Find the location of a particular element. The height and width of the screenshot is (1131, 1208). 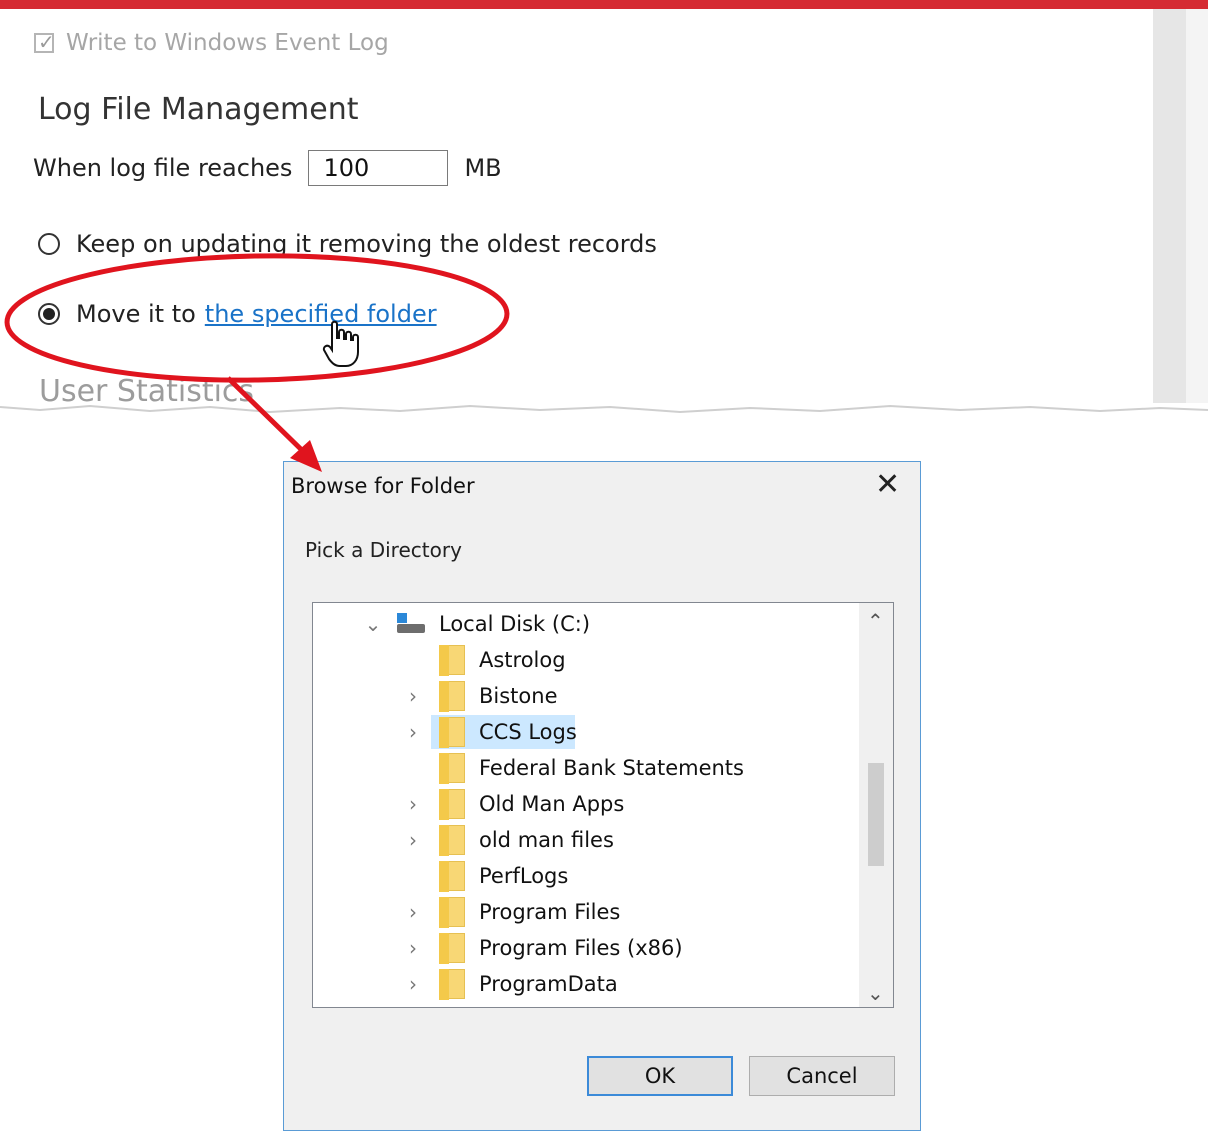

move-folder-option: Move it to the specified folder is located at coordinates (237, 314).